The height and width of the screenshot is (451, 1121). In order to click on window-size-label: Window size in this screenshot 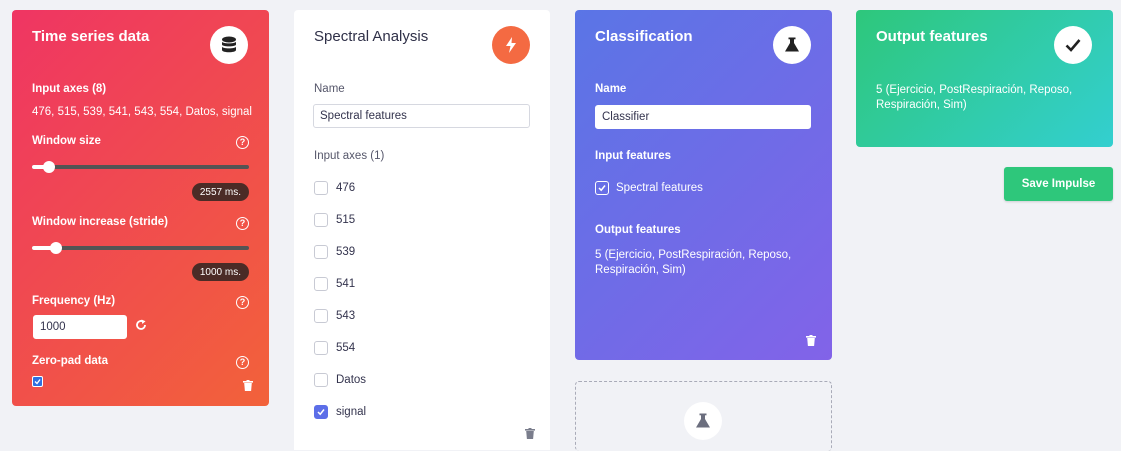, I will do `click(66, 141)`.